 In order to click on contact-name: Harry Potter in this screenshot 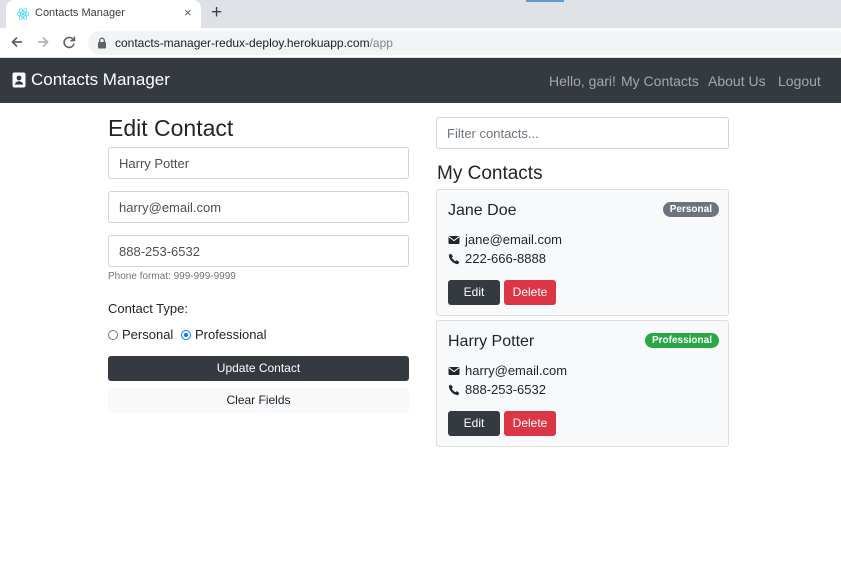, I will do `click(491, 341)`.